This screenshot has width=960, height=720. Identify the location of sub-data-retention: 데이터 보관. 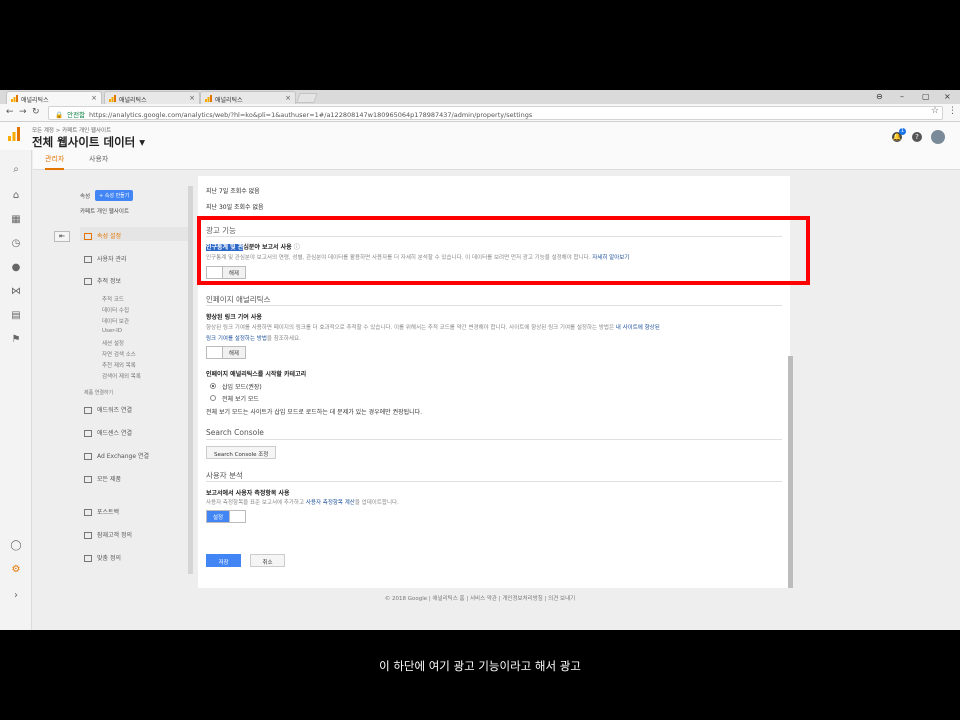
(115, 321).